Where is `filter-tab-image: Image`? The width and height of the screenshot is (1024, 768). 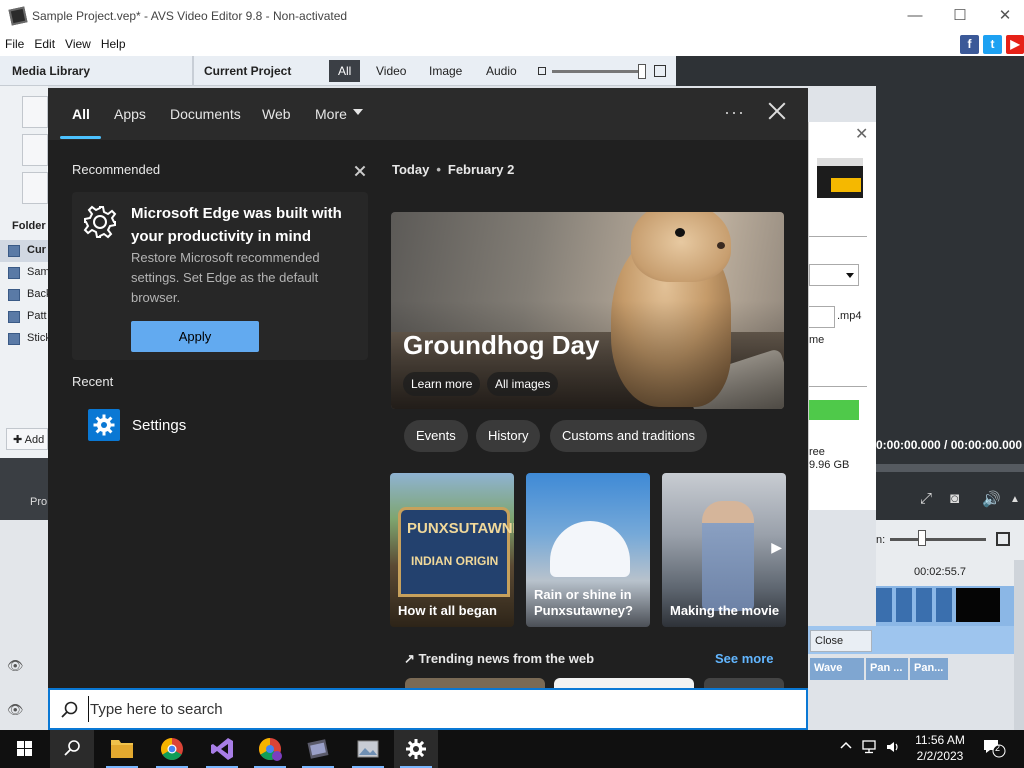
filter-tab-image: Image is located at coordinates (445, 71).